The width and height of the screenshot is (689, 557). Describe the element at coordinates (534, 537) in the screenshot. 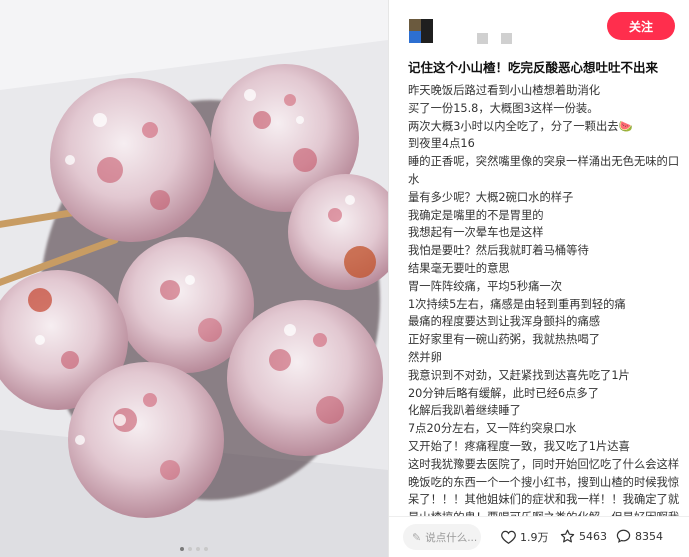

I see `like-count: 1.9万` at that location.